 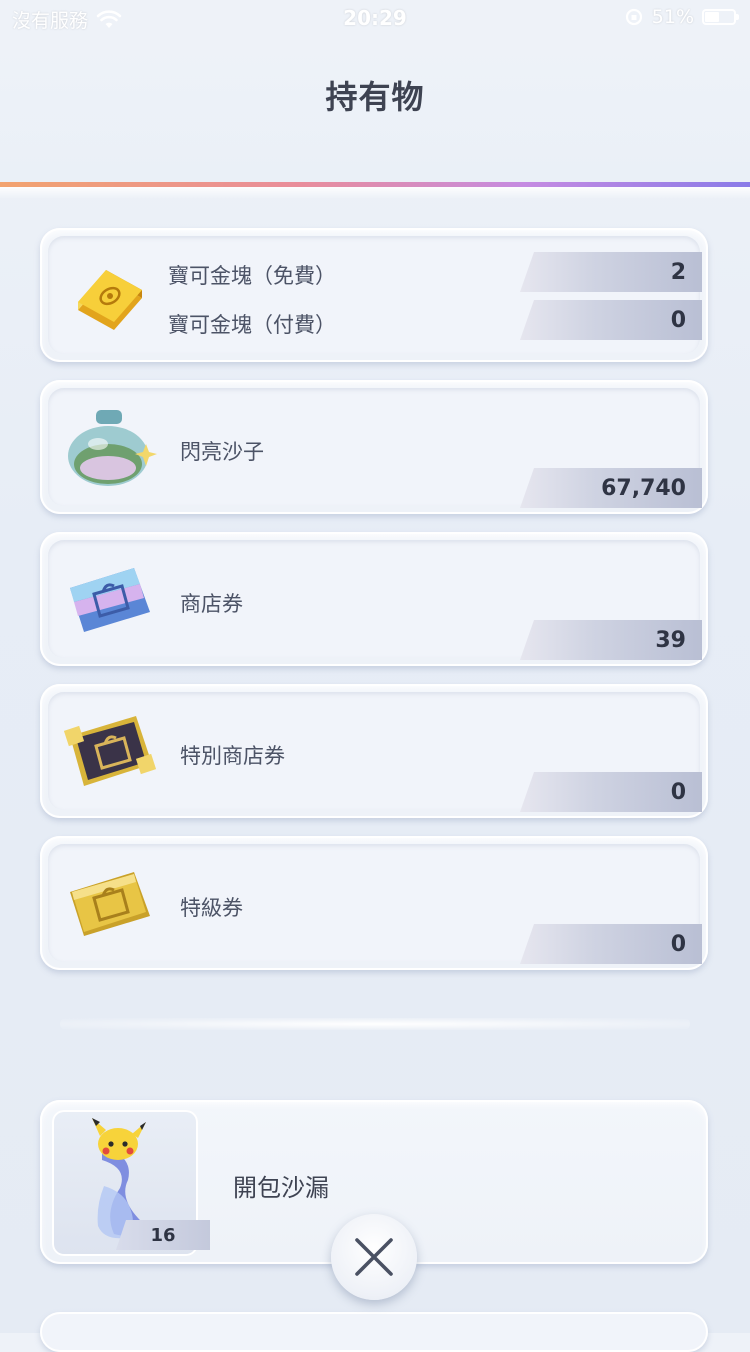 I want to click on gold-paid-label: 寶可金塊（付費）, so click(x=252, y=325).